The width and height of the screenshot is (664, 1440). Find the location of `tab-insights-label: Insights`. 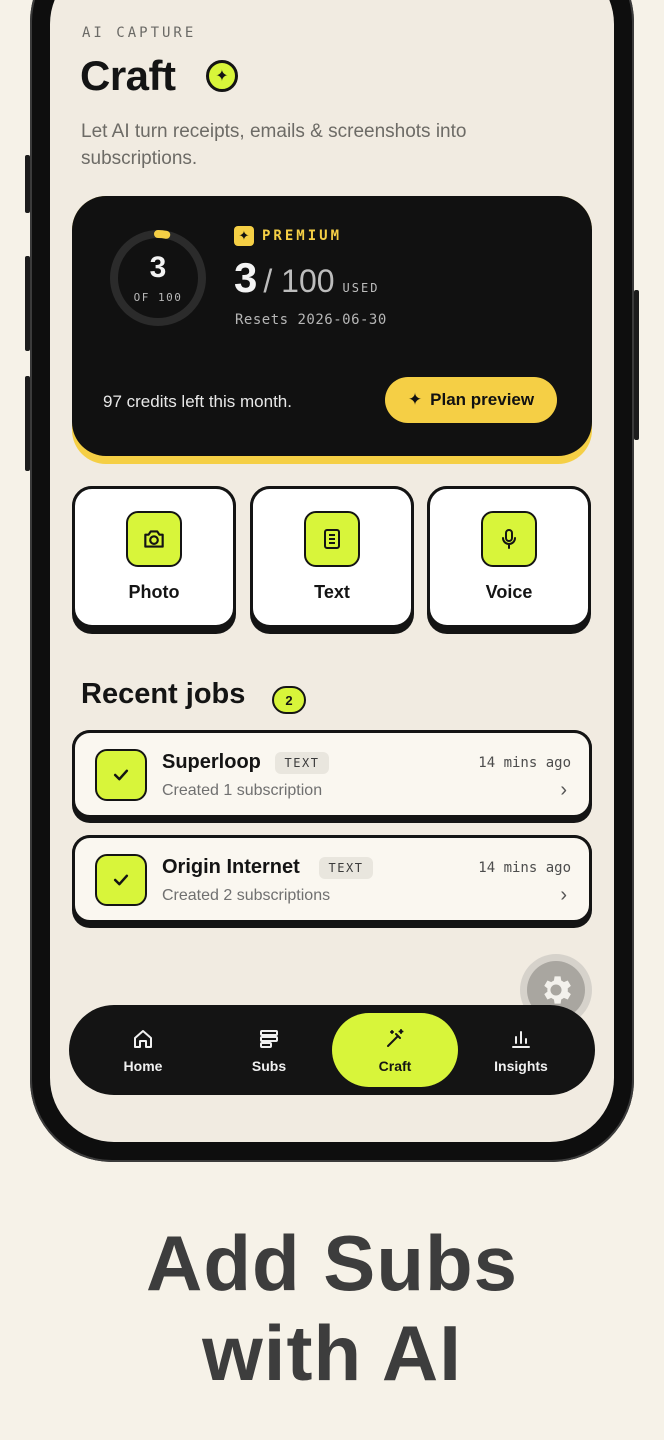

tab-insights-label: Insights is located at coordinates (521, 1065).